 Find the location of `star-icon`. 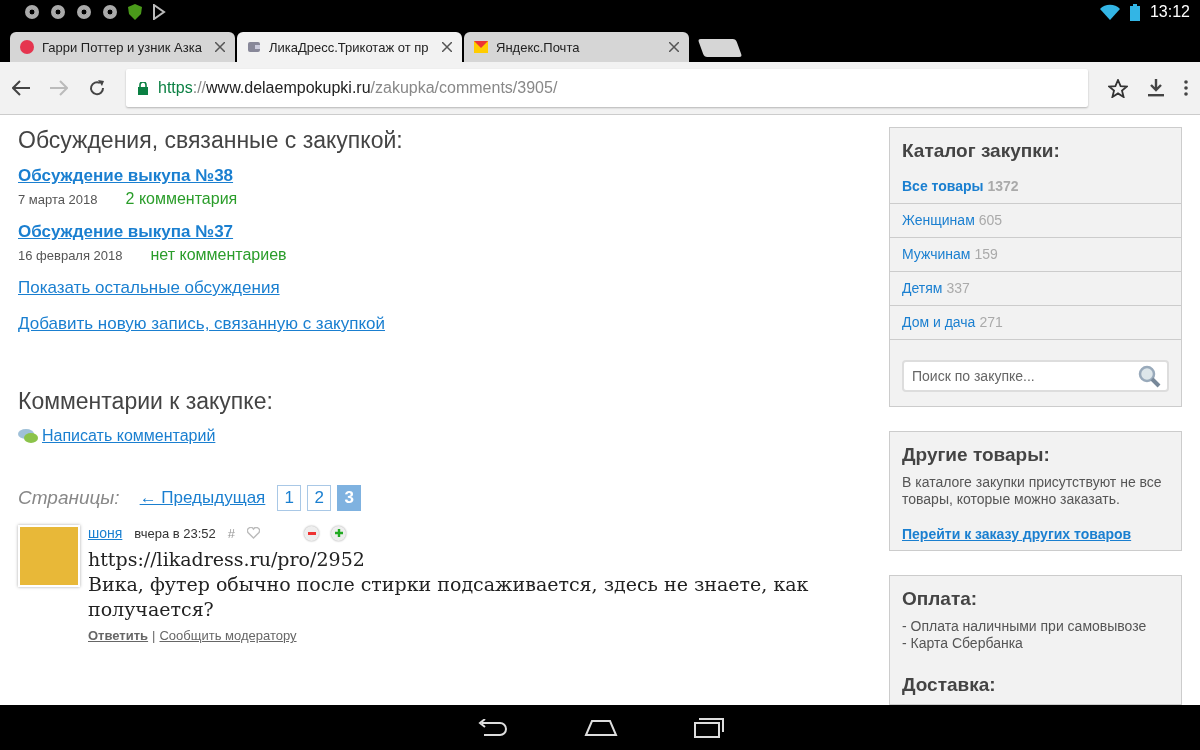

star-icon is located at coordinates (1118, 88).